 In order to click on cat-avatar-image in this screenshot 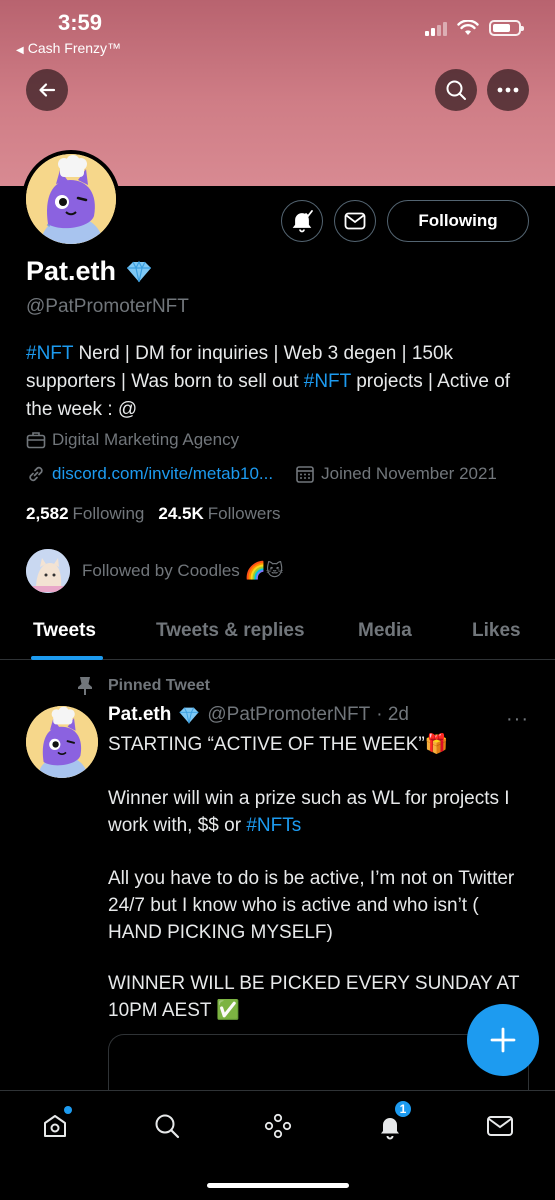, I will do `click(71, 199)`.